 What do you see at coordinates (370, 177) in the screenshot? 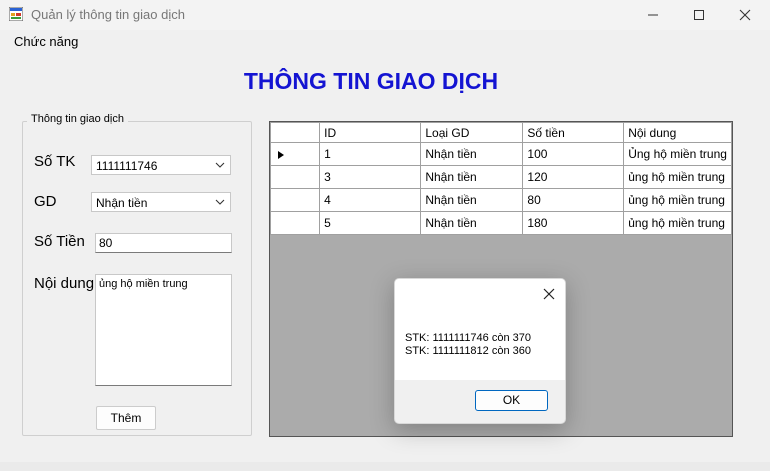
I see `cell-id: 3` at bounding box center [370, 177].